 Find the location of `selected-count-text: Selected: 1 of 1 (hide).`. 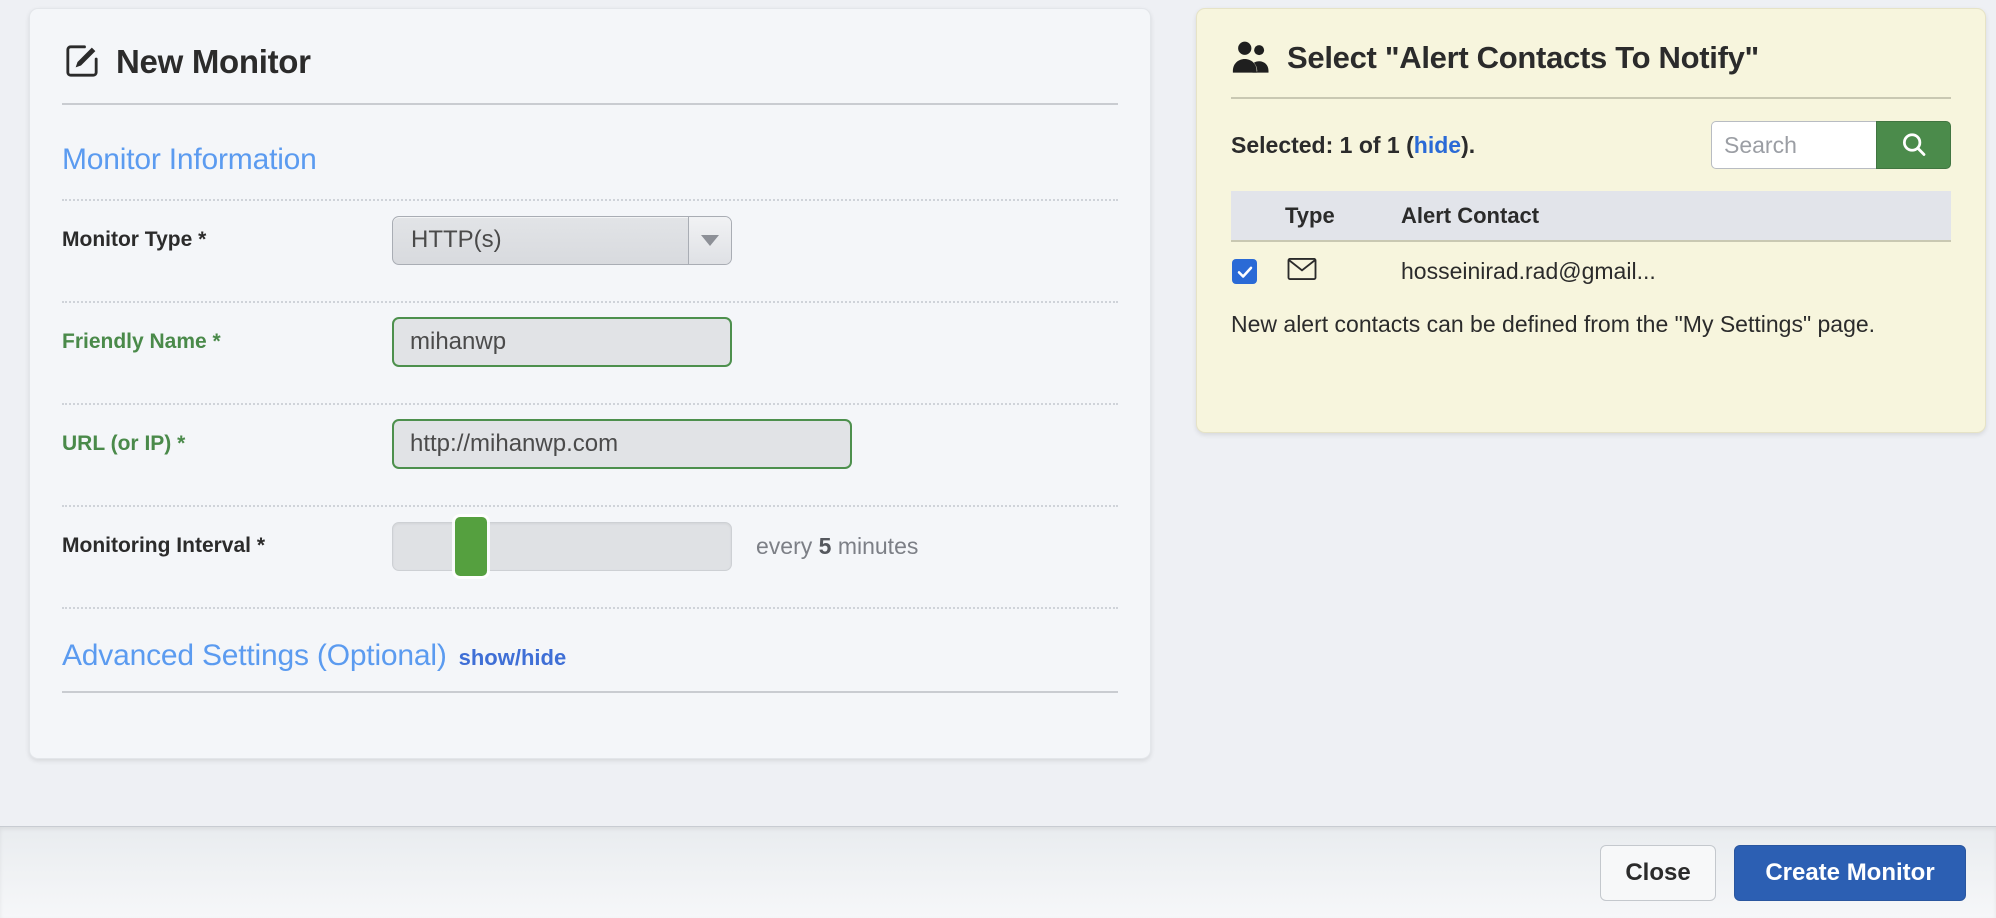

selected-count-text: Selected: 1 of 1 (hide). is located at coordinates (1353, 145).